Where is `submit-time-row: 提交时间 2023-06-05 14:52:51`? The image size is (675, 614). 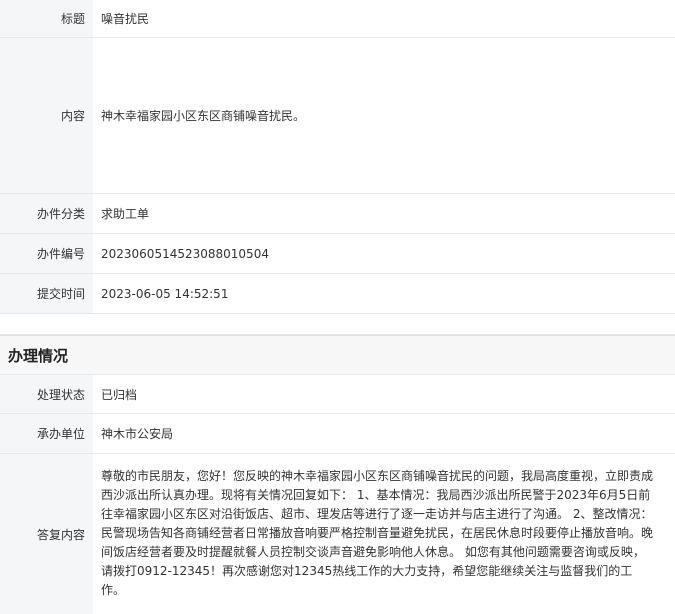 submit-time-row: 提交时间 2023-06-05 14:52:51 is located at coordinates (337, 294).